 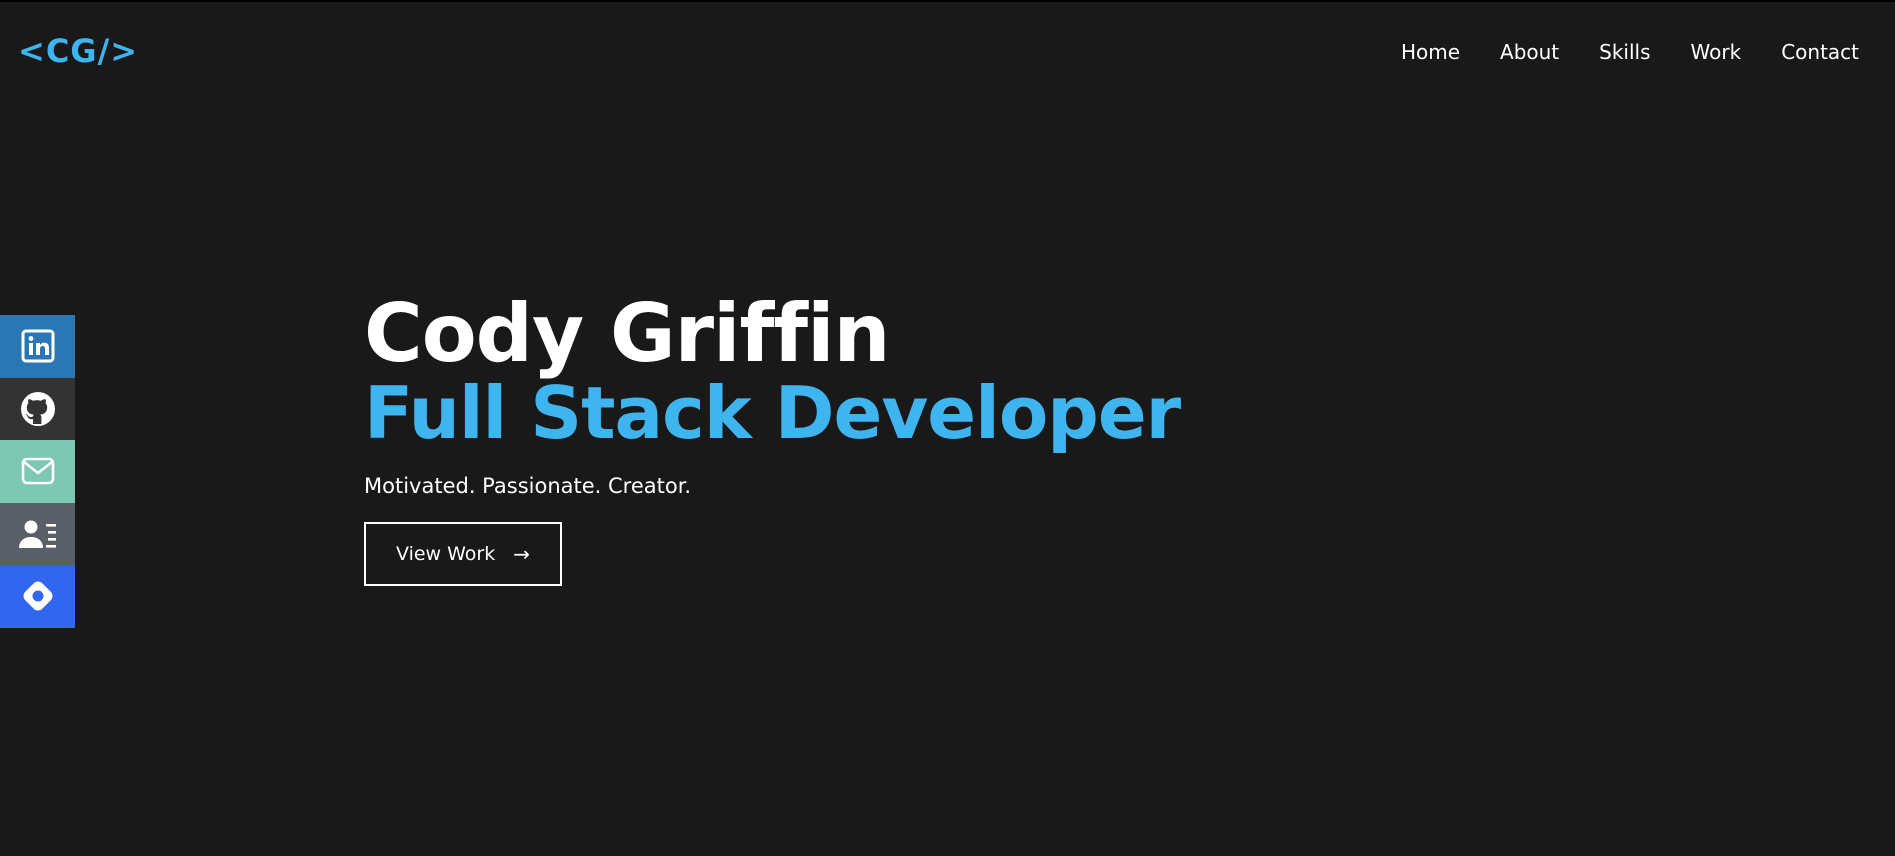 I want to click on linkedin-link, so click(x=37, y=346).